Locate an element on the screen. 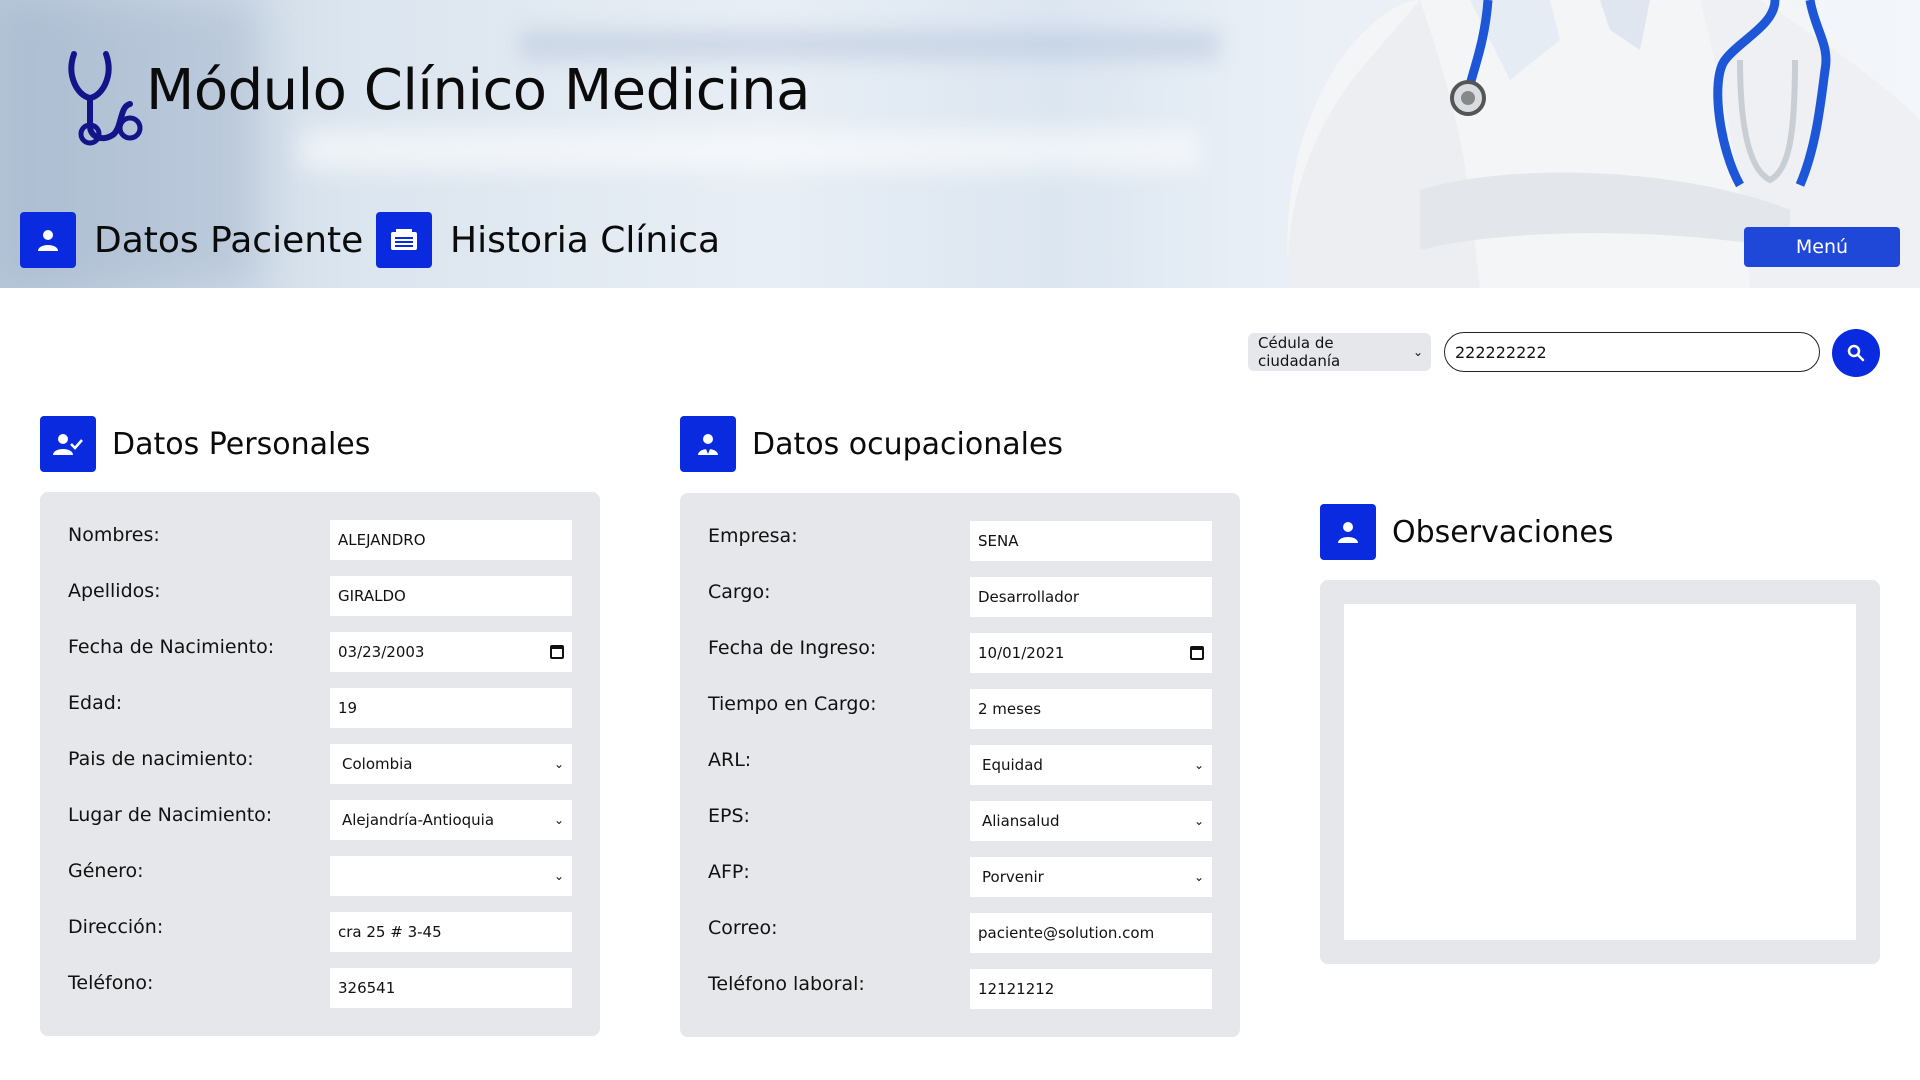 Image resolution: width=1920 pixels, height=1080 pixels. menu-button: Menú is located at coordinates (1822, 247).